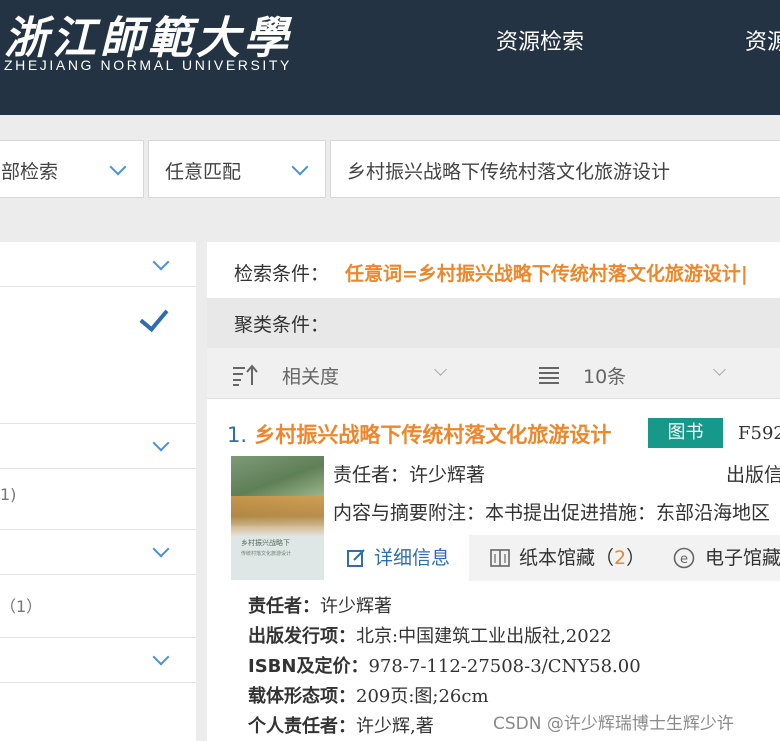  I want to click on type-badge: 图书, so click(685, 433).